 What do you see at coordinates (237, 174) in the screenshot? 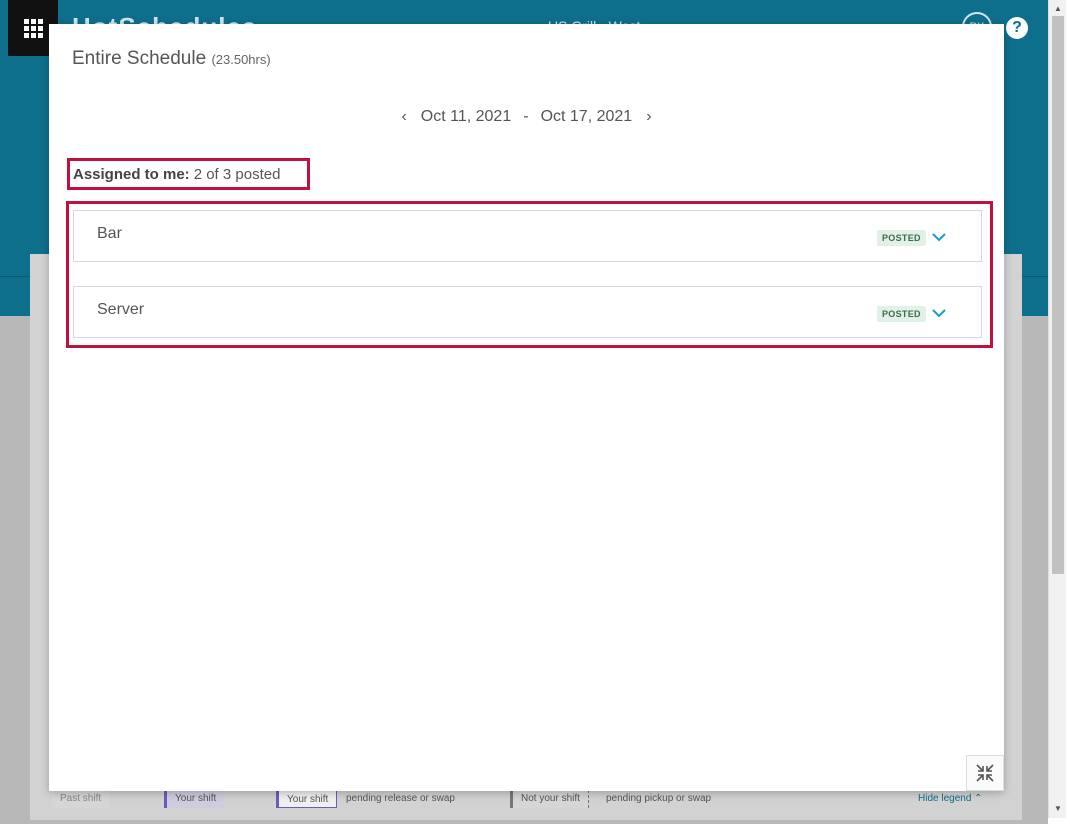
I see `assigned-value: 2 of 3 posted` at bounding box center [237, 174].